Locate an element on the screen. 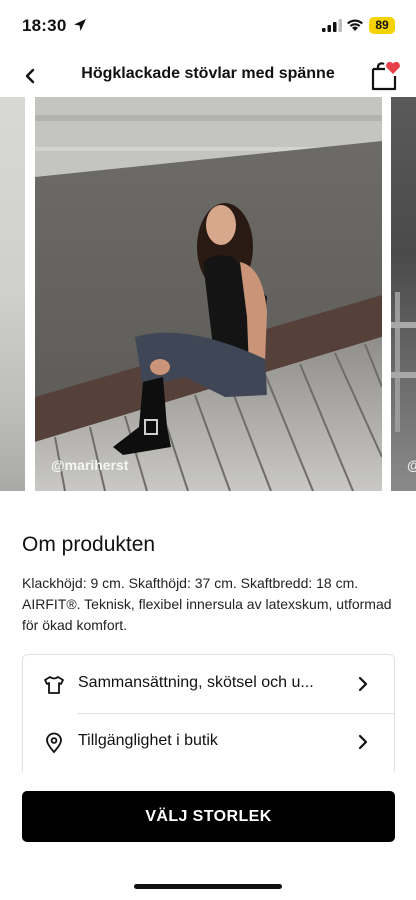 The width and height of the screenshot is (416, 900). chevron-left-icon is located at coordinates (30, 76).